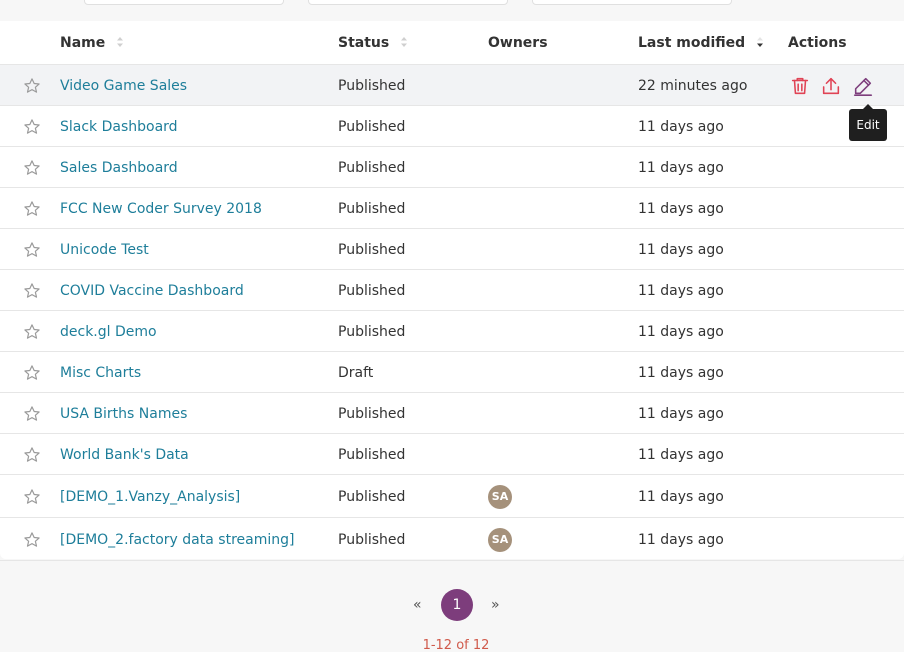  What do you see at coordinates (150, 497) in the screenshot?
I see `dashboard-name-link: [DEMO_1.Vanzy_Analysis]` at bounding box center [150, 497].